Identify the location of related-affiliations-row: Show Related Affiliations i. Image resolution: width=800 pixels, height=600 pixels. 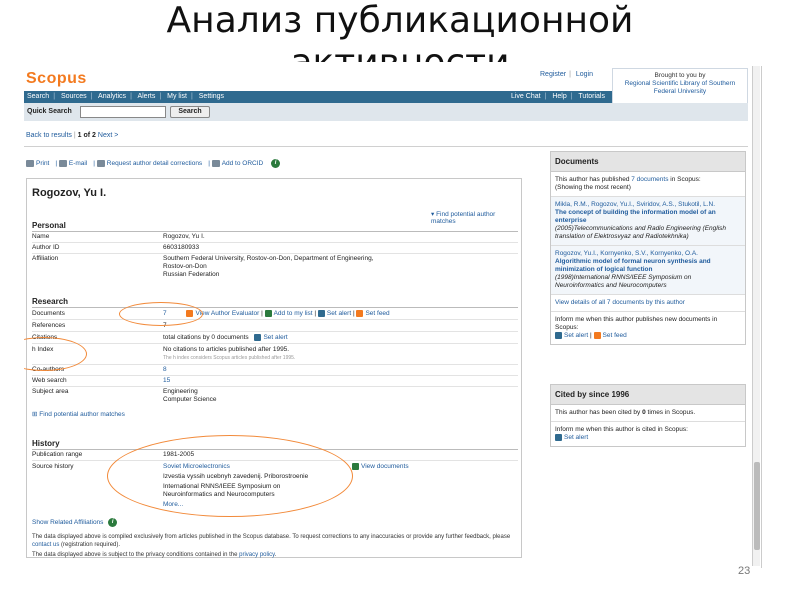
(275, 523).